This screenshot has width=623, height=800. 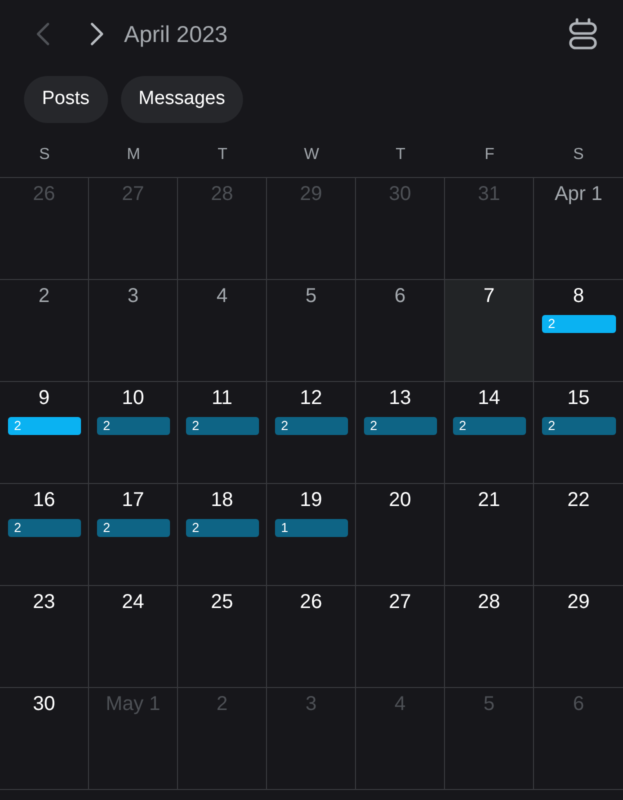 What do you see at coordinates (489, 155) in the screenshot?
I see `weekday-label: F` at bounding box center [489, 155].